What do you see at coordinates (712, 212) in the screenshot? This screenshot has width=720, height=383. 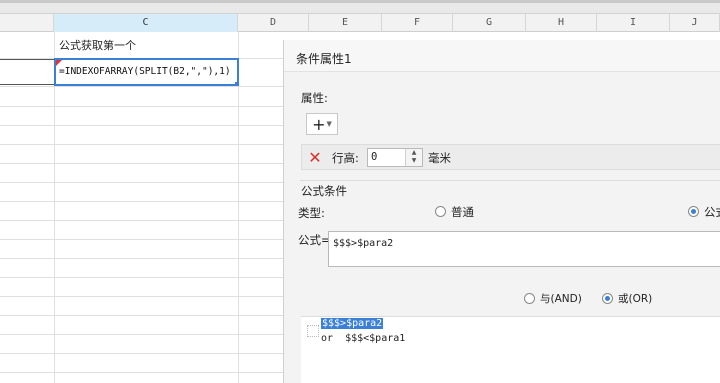 I see `type-formula-label: 公式` at bounding box center [712, 212].